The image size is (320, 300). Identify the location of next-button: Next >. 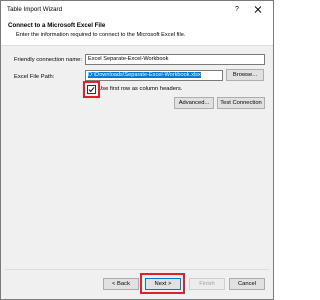
(163, 284).